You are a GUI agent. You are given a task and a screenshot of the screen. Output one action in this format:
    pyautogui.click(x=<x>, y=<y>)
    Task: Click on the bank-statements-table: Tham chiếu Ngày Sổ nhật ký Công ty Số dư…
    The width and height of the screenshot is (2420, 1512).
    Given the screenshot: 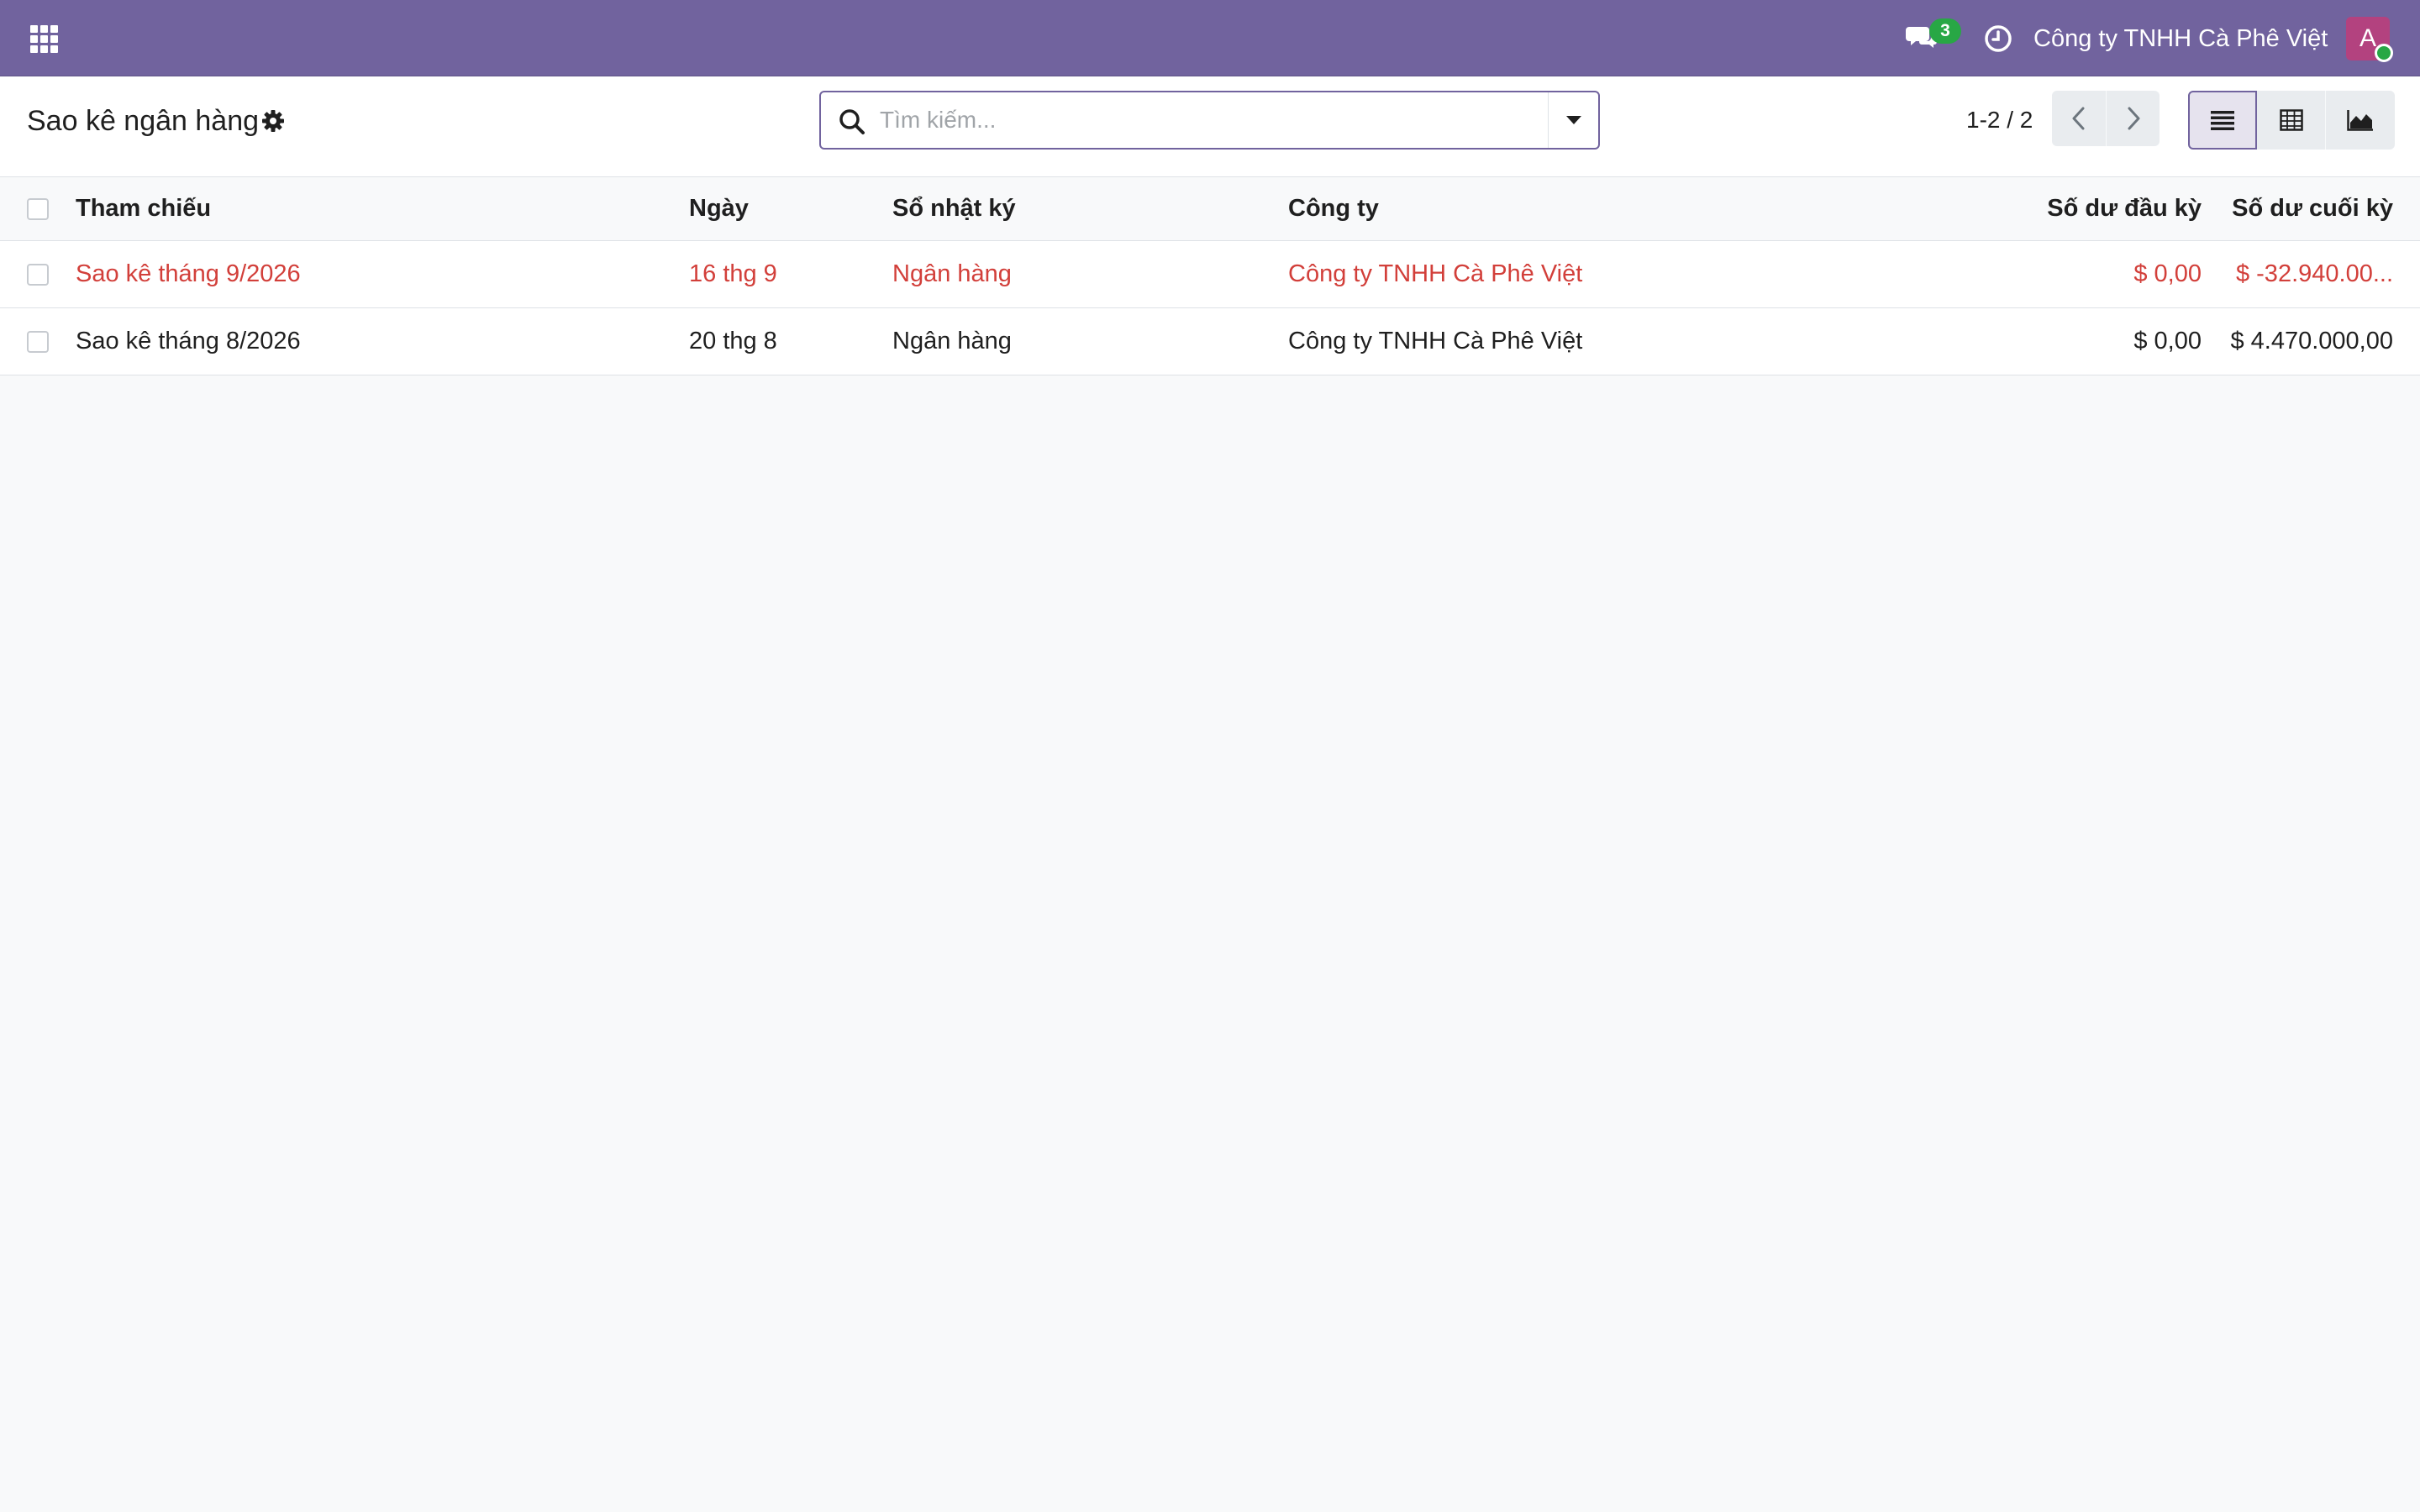 What is the action you would take?
    pyautogui.click(x=1210, y=276)
    